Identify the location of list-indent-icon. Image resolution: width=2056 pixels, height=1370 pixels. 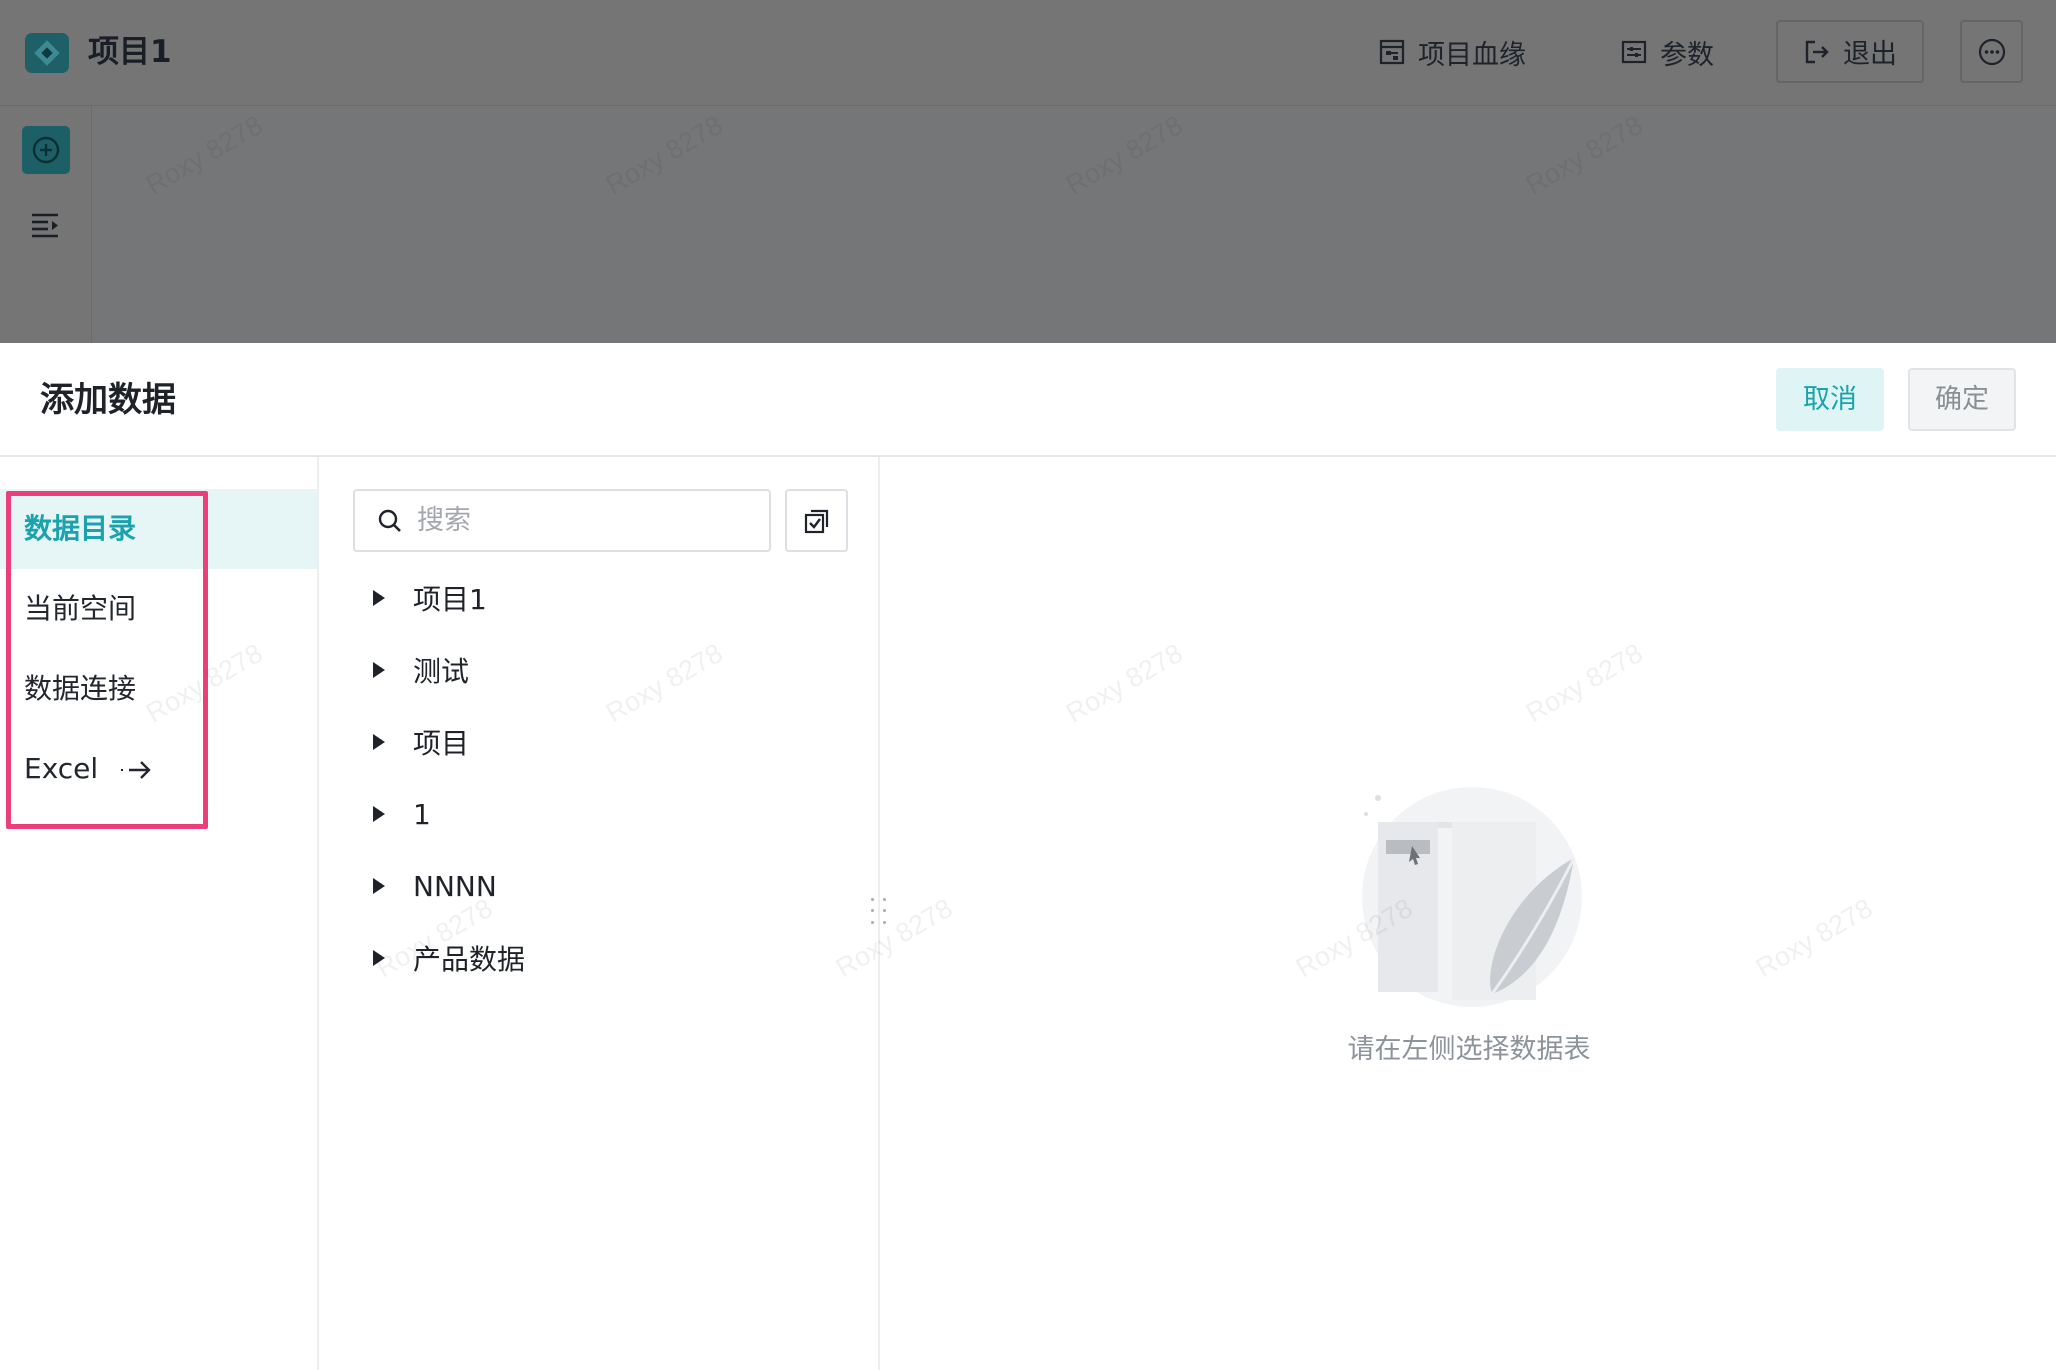
(45, 225).